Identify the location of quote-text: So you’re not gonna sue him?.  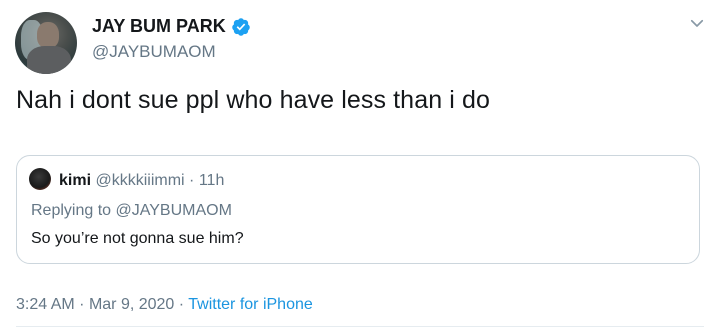
(137, 238).